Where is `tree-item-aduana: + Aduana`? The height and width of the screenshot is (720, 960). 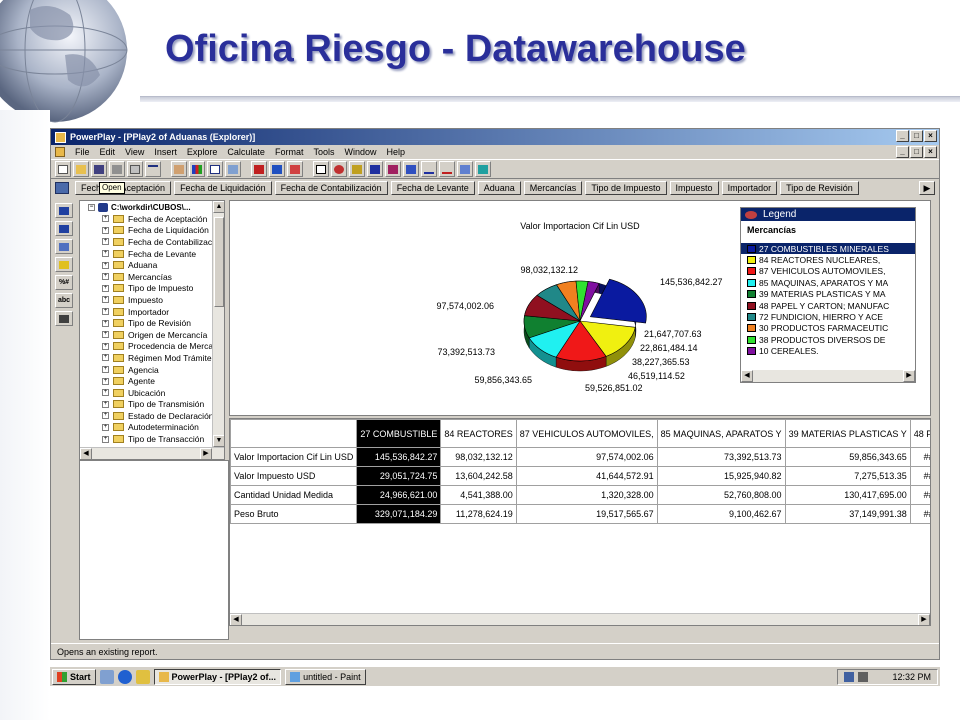 tree-item-aduana: + Aduana is located at coordinates (152, 265).